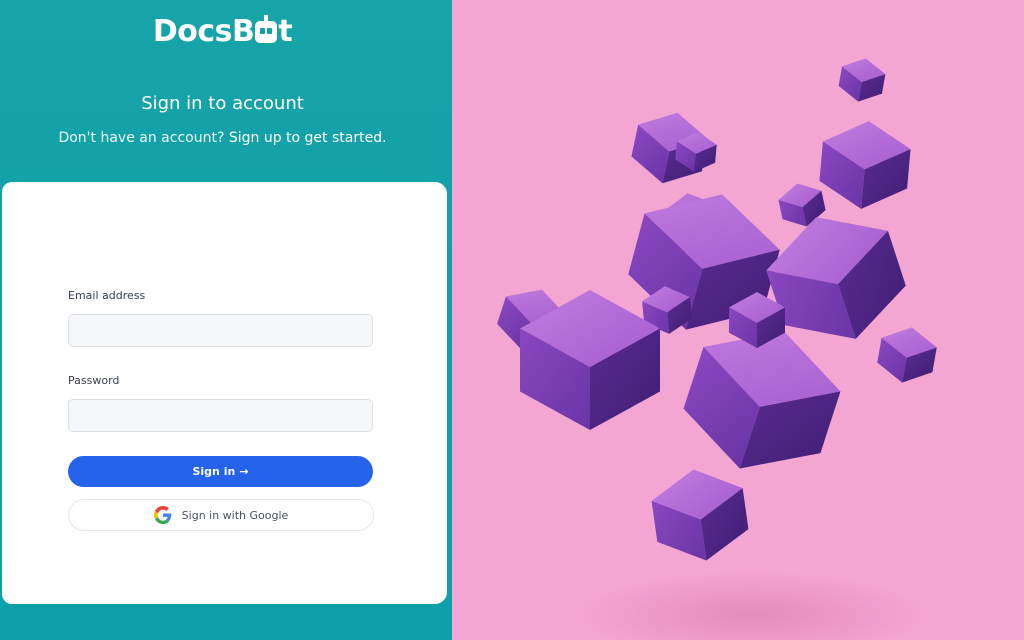  Describe the element at coordinates (107, 295) in the screenshot. I see `email-label: Email address` at that location.